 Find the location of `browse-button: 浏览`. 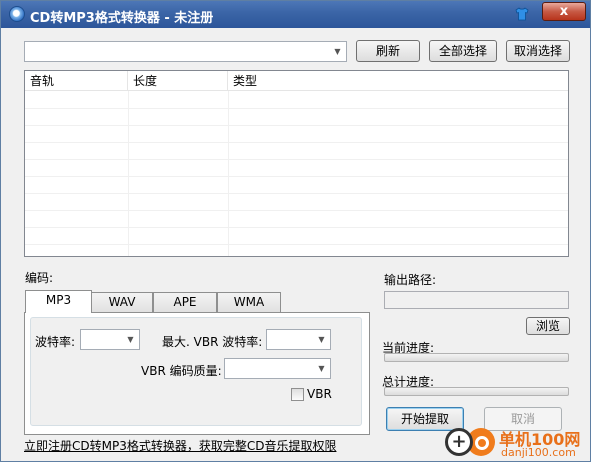

browse-button: 浏览 is located at coordinates (548, 326).